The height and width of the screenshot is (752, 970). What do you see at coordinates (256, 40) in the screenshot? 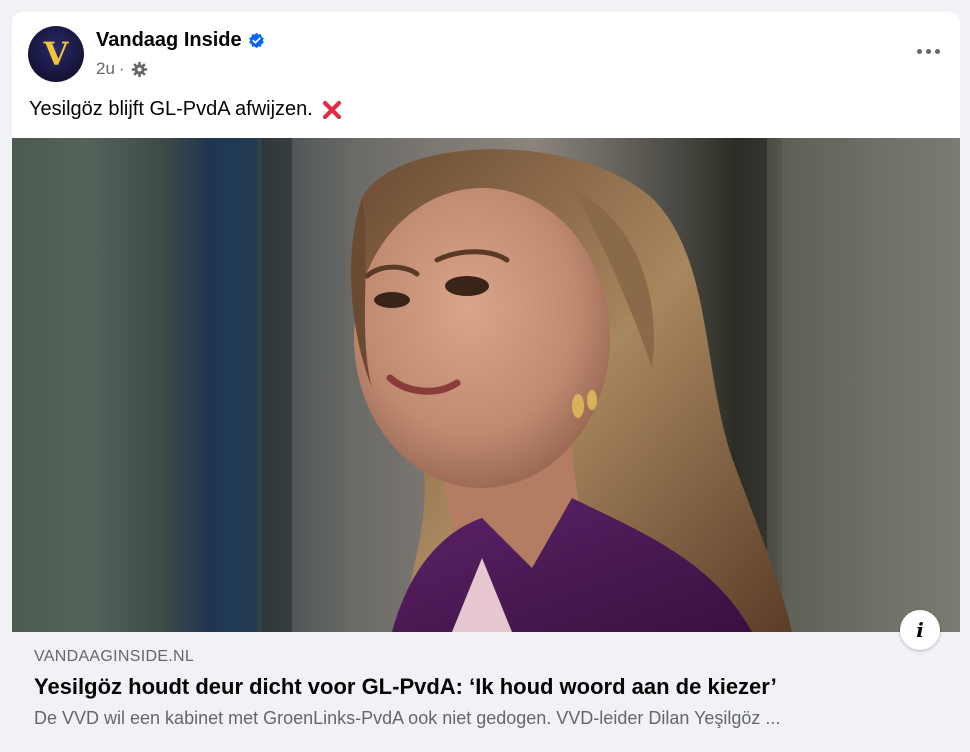
I see `verified-badge-icon` at bounding box center [256, 40].